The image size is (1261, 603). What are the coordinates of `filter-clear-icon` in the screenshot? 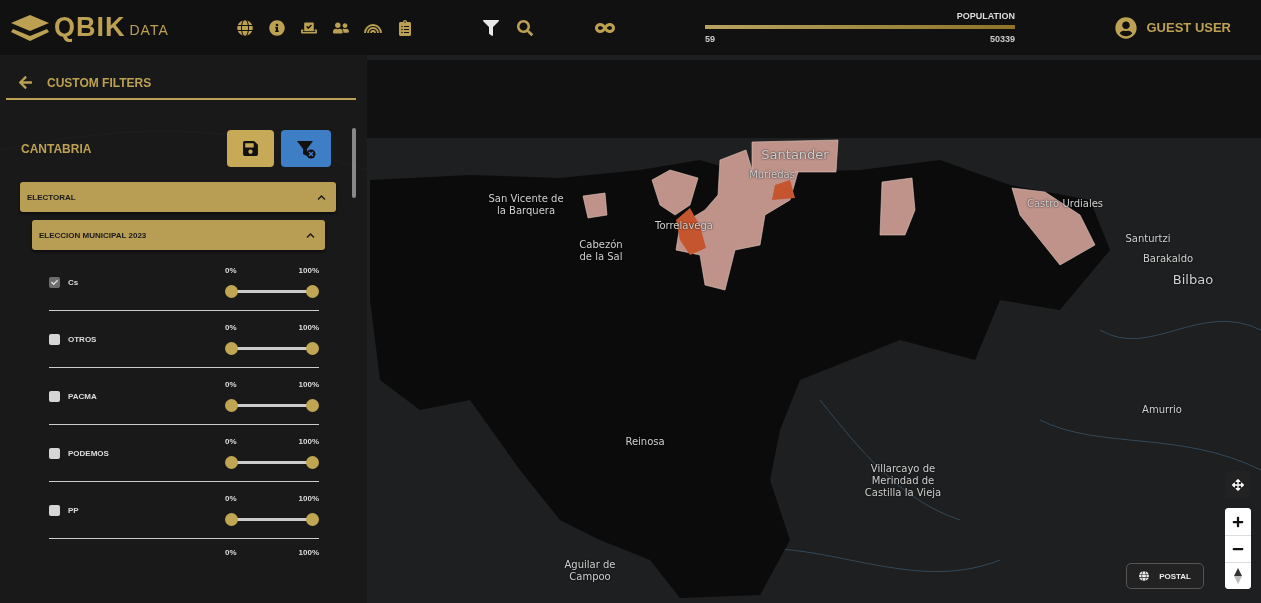 It's located at (306, 148).